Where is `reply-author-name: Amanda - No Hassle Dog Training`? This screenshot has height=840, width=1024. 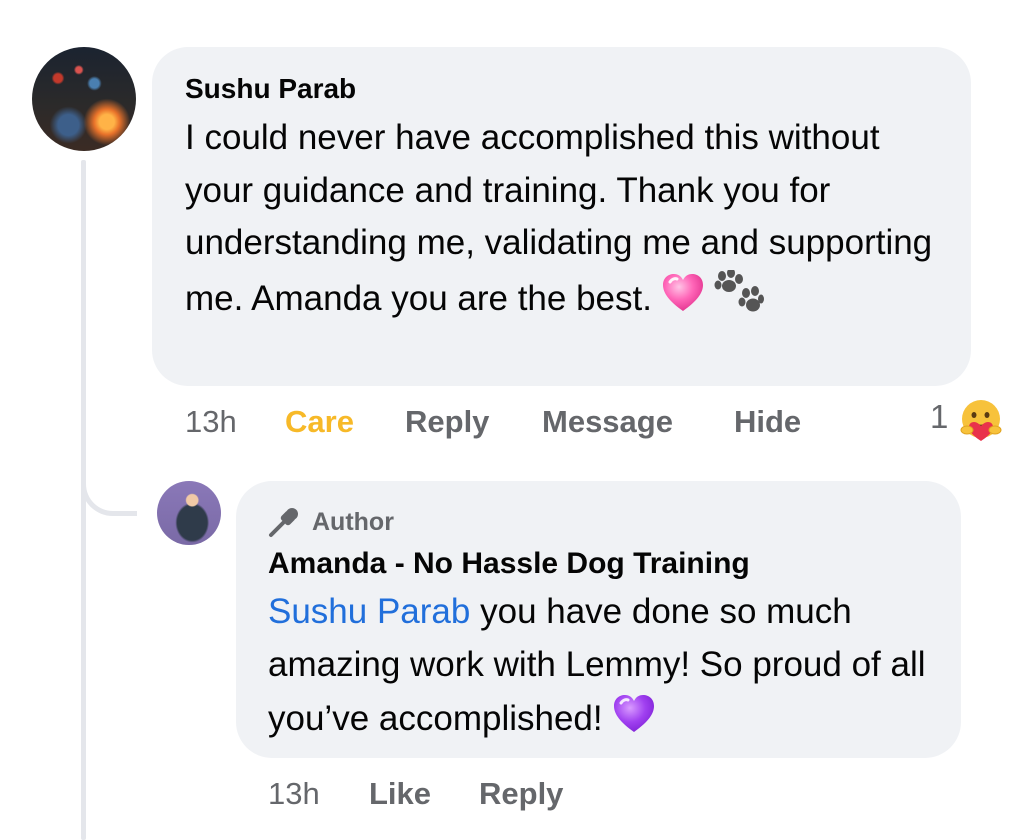 reply-author-name: Amanda - No Hassle Dog Training is located at coordinates (509, 564).